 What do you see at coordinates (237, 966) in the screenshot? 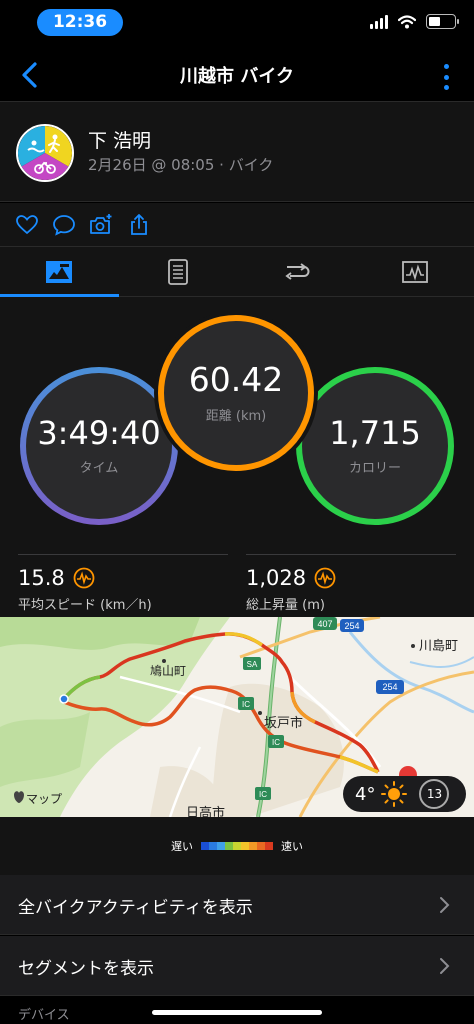
I see `segments-row: セグメントを表示` at bounding box center [237, 966].